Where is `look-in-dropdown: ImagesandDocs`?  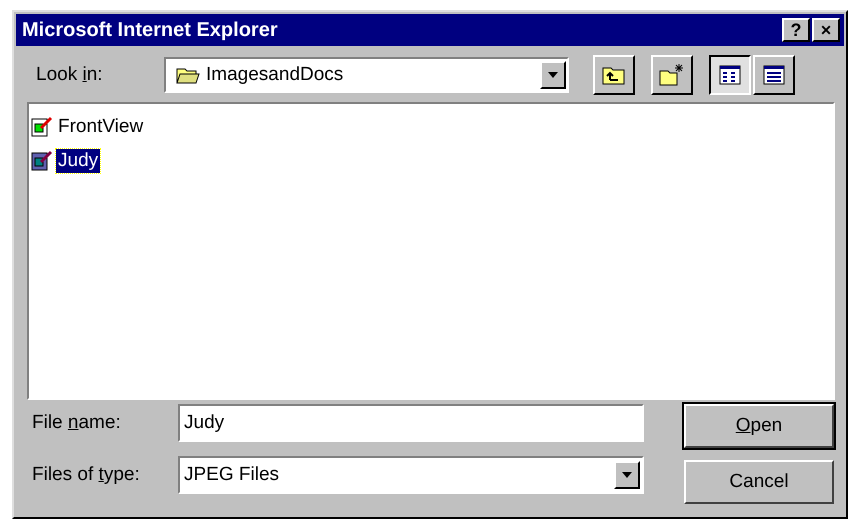
look-in-dropdown: ImagesandDocs is located at coordinates (366, 75).